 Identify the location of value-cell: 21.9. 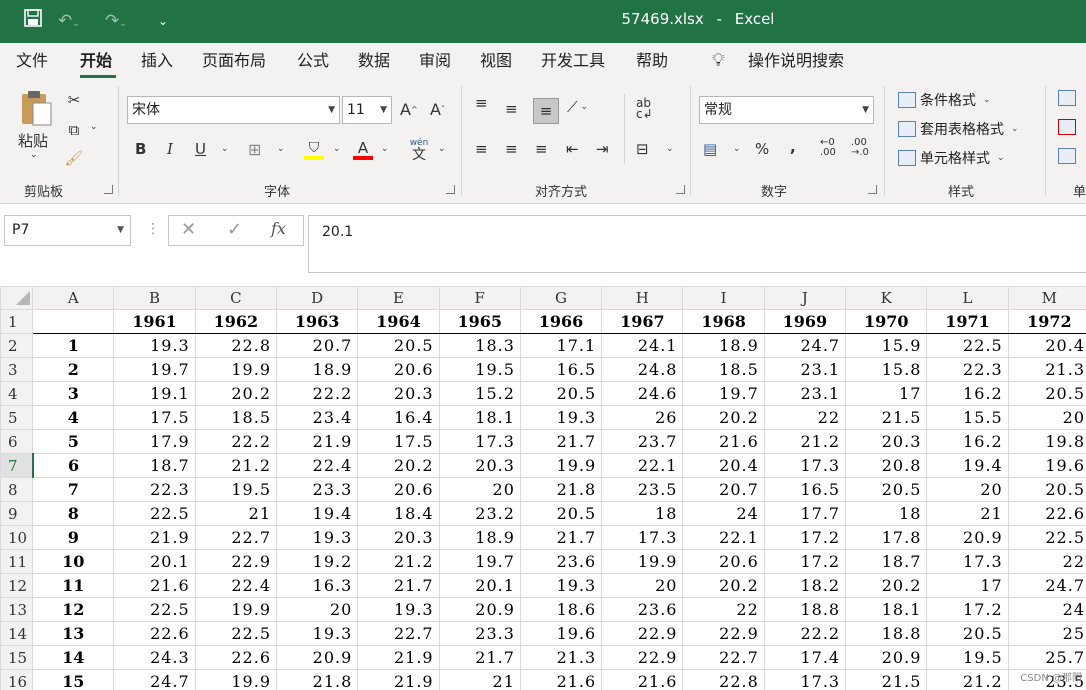
(398, 679).